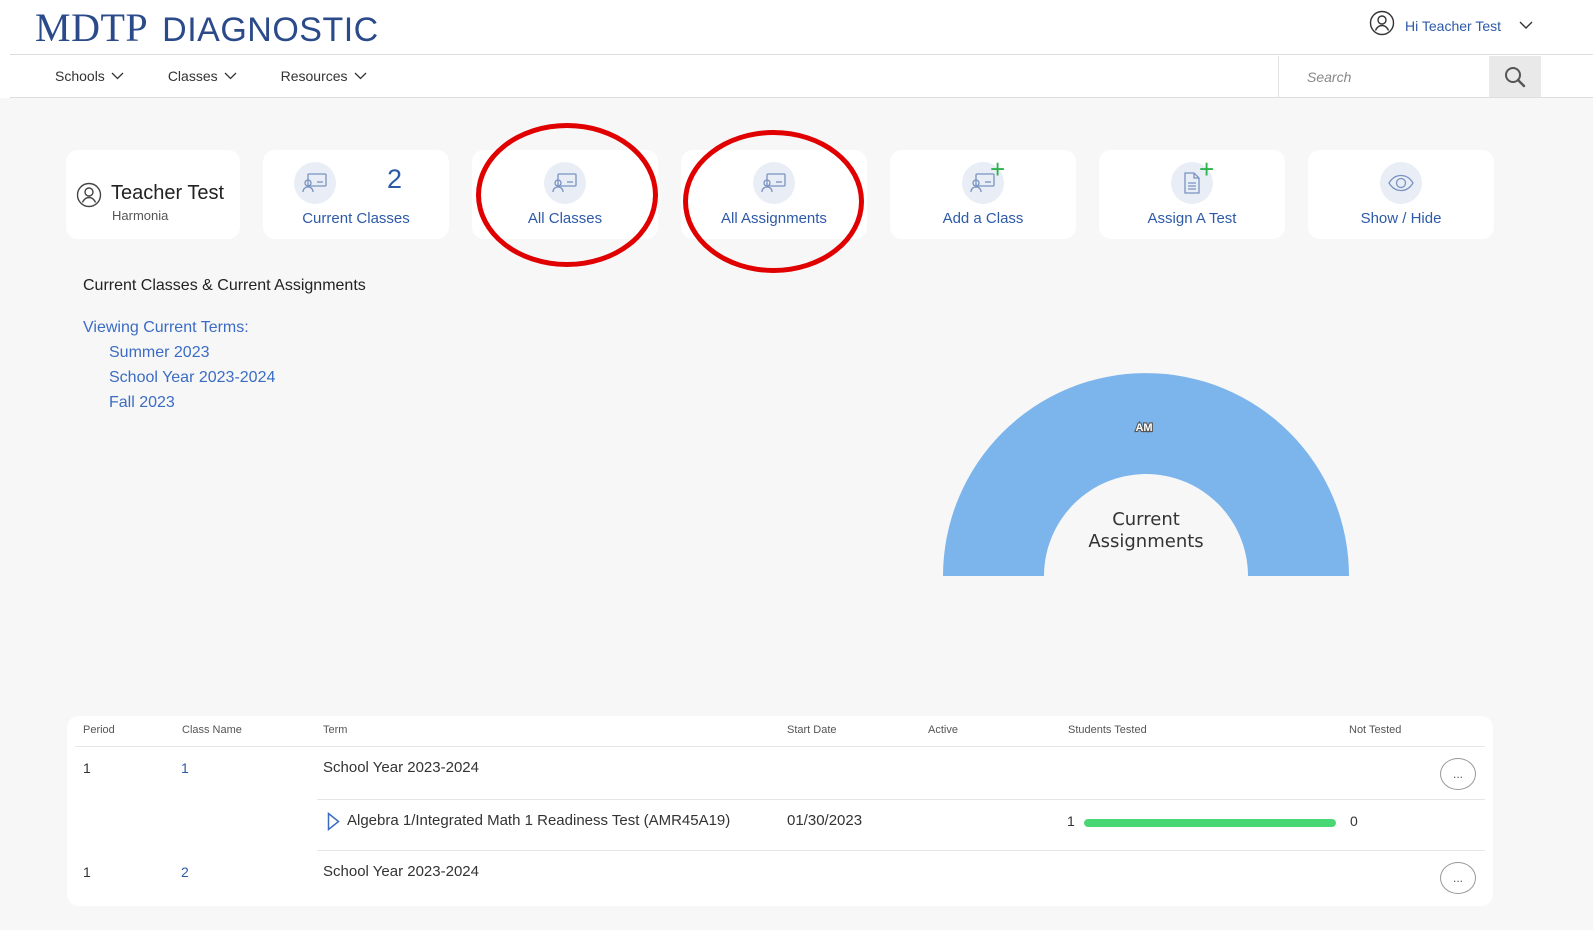 The width and height of the screenshot is (1593, 930). I want to click on assignment-start-date: 01/30/2023, so click(825, 820).